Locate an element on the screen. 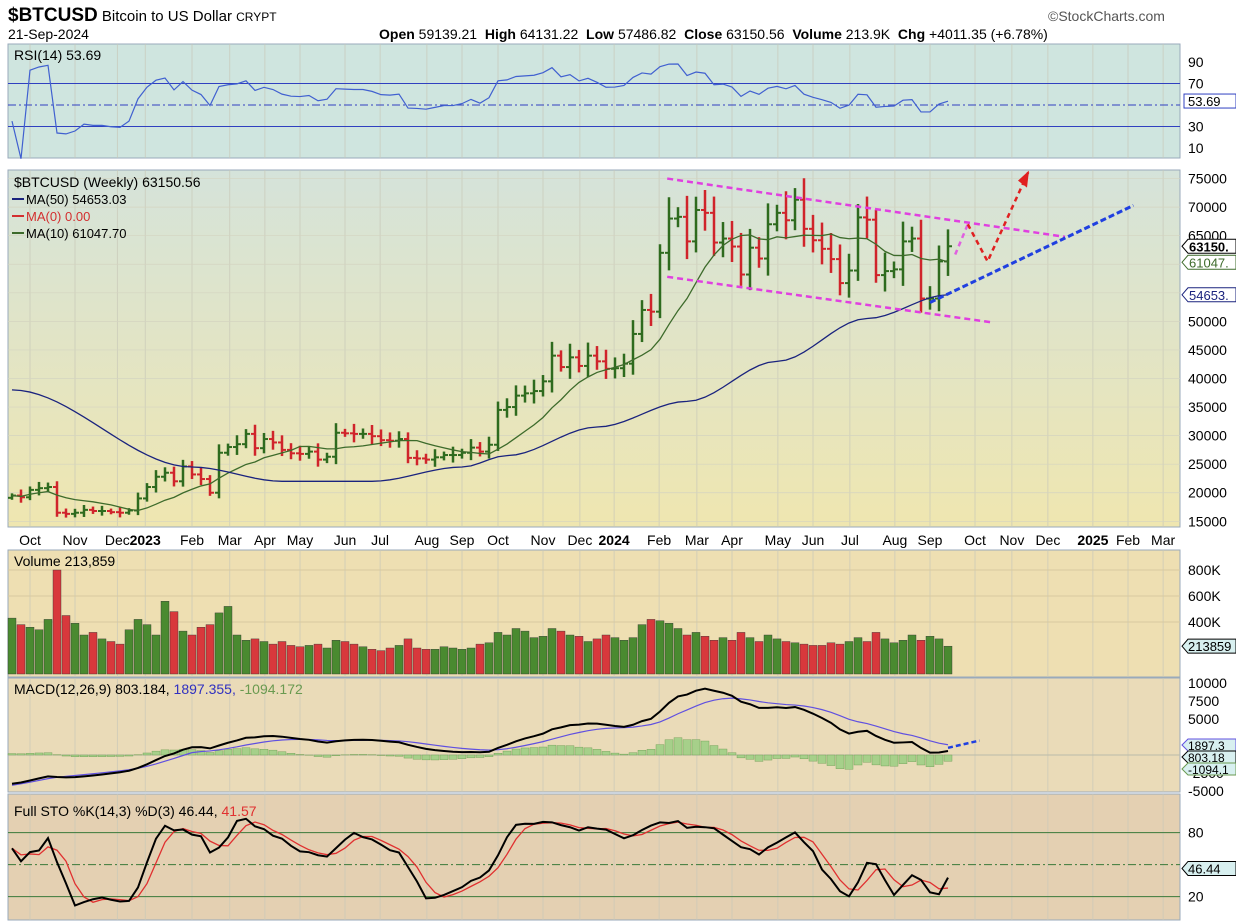 This screenshot has width=1236, height=924. last-value-label: 63150. is located at coordinates (1209, 246).